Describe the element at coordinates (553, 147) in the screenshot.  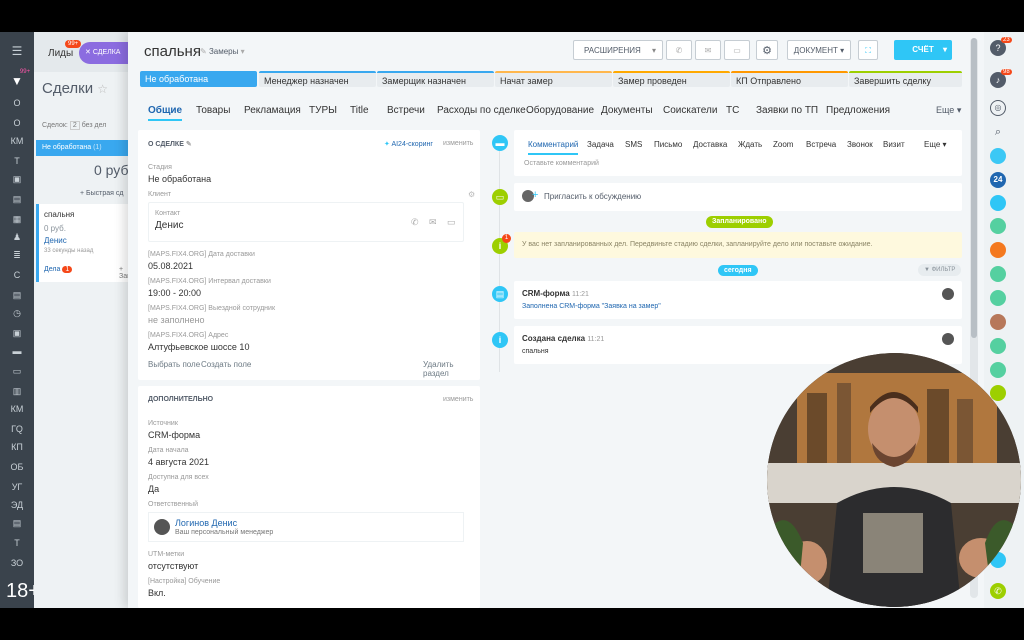
I see `activity-tab-comment: Комментарий` at that location.